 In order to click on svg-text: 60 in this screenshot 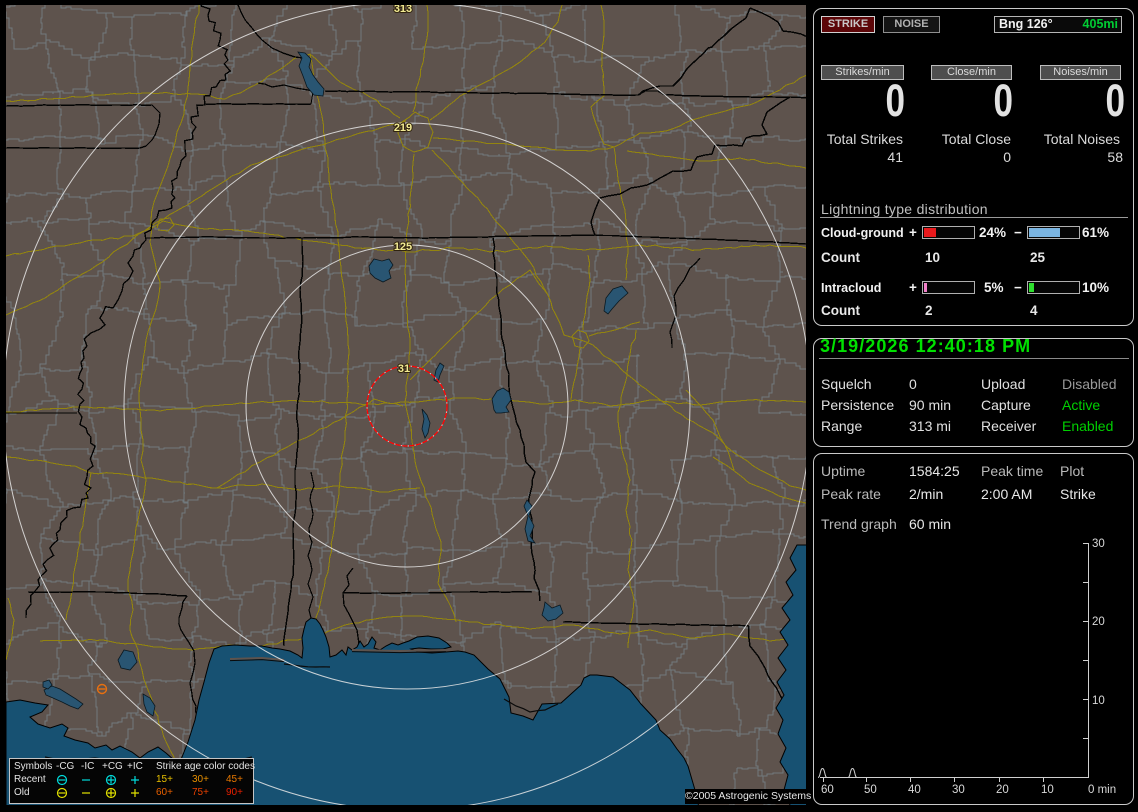, I will do `click(827, 790)`.